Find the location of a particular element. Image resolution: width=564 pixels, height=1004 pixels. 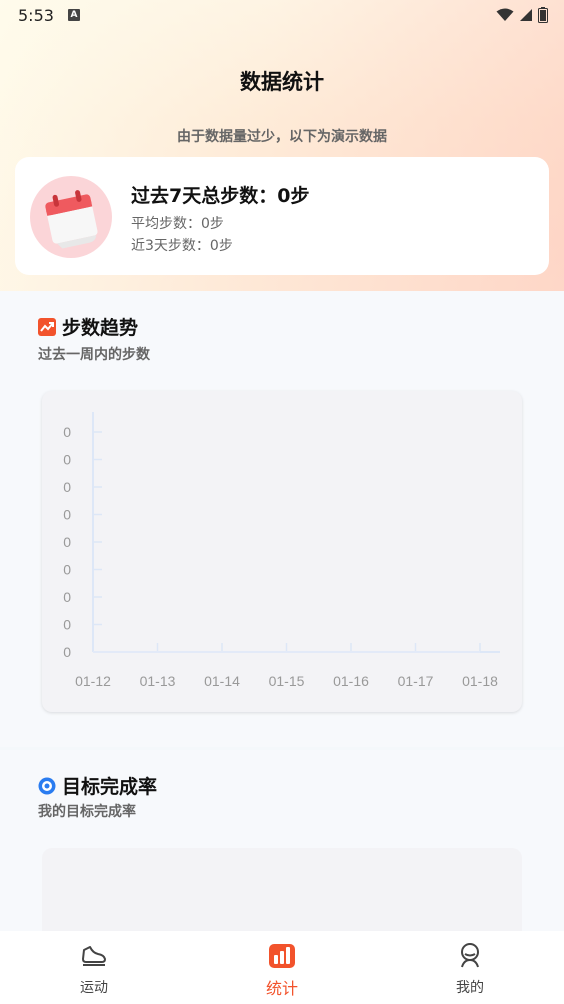

weekly-total-steps: 过去7天总步数：0步 is located at coordinates (220, 196).